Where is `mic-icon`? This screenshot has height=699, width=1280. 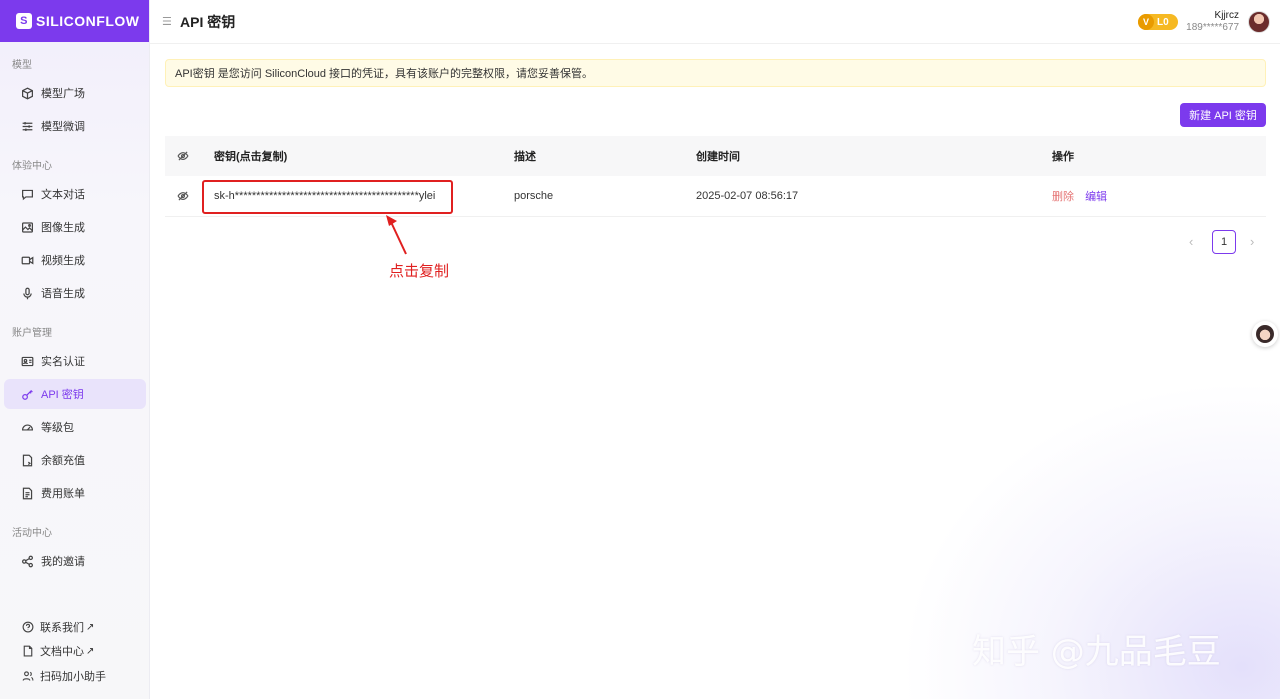 mic-icon is located at coordinates (27, 293).